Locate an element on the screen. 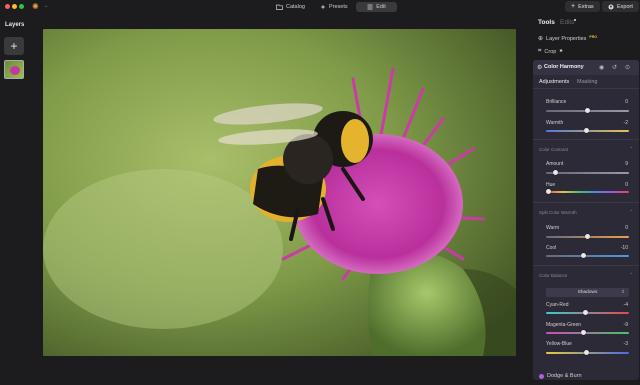 Image resolution: width=640 pixels, height=385 pixels. layer-thumbnail is located at coordinates (14, 69).